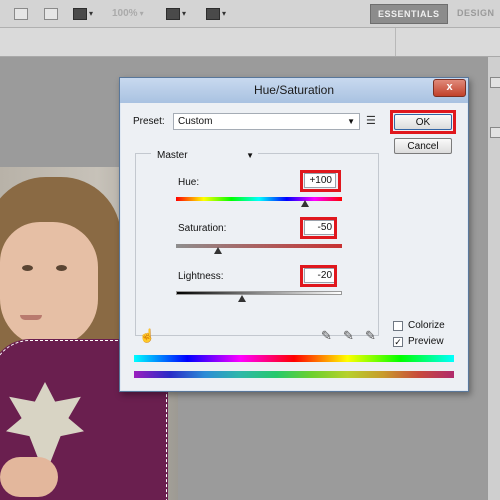 The height and width of the screenshot is (500, 500). I want to click on saturation-slider-handle, so click(217, 250).